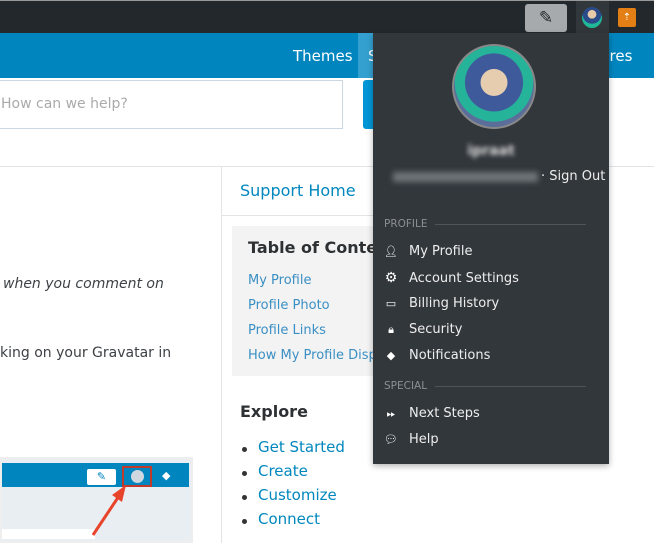 This screenshot has height=543, width=654. I want to click on toc-link: Profile Photo, so click(289, 305).